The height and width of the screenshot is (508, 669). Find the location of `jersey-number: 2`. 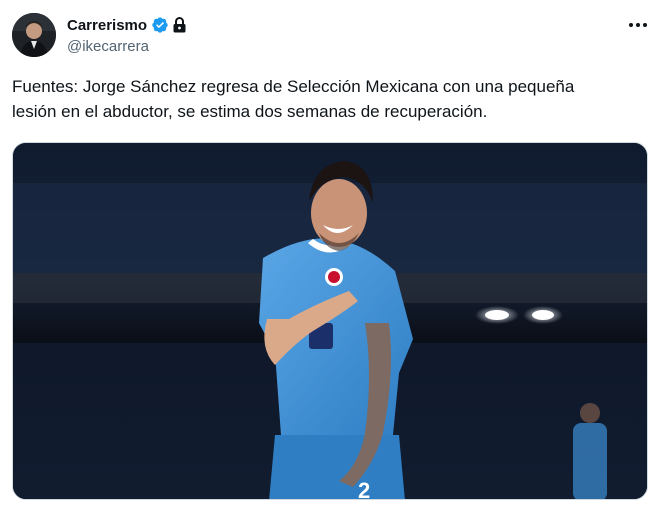

jersey-number: 2 is located at coordinates (364, 489).